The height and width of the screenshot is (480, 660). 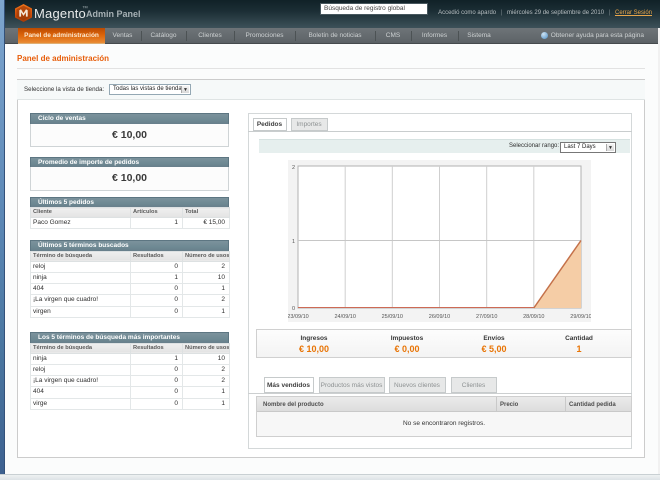 What do you see at coordinates (293, 168) in the screenshot?
I see `svg-text: 2` at bounding box center [293, 168].